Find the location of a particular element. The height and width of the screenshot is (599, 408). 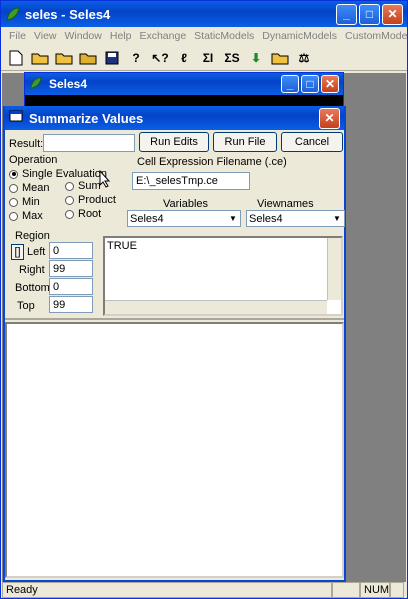

menu-dynamicmodels: DynamicModels is located at coordinates (299, 36).